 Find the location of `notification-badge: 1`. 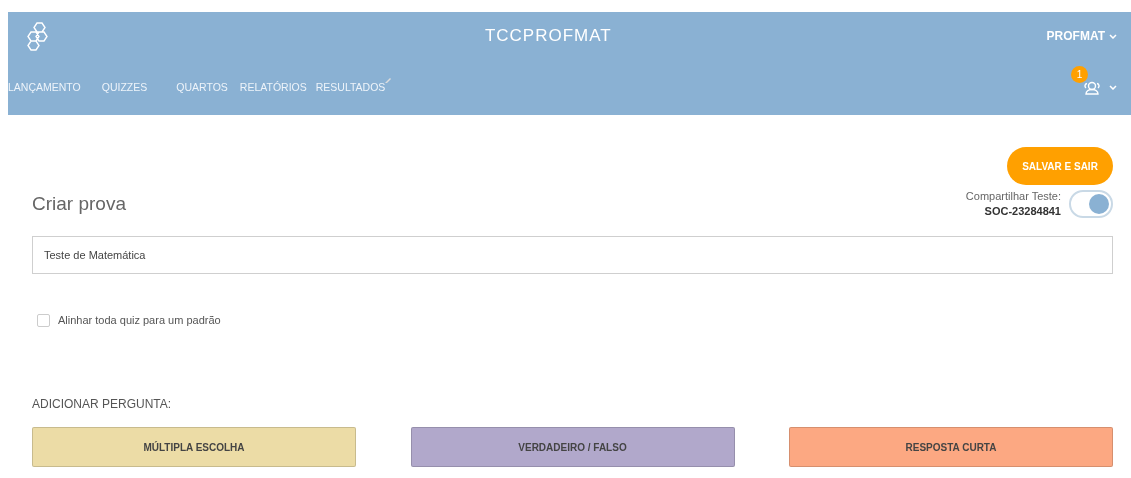

notification-badge: 1 is located at coordinates (1079, 74).